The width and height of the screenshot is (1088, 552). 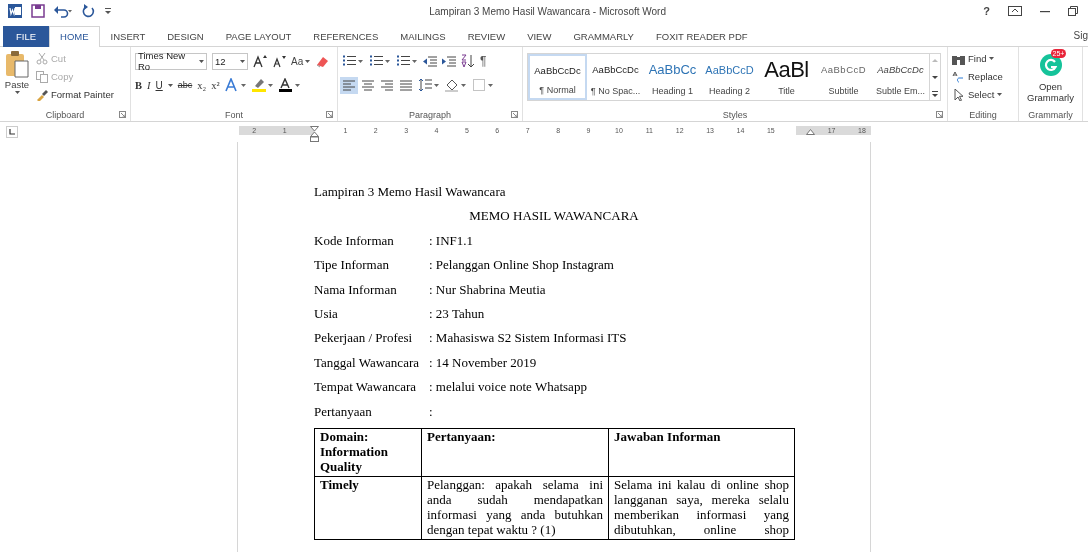 What do you see at coordinates (456, 85) in the screenshot?
I see `shading-icon` at bounding box center [456, 85].